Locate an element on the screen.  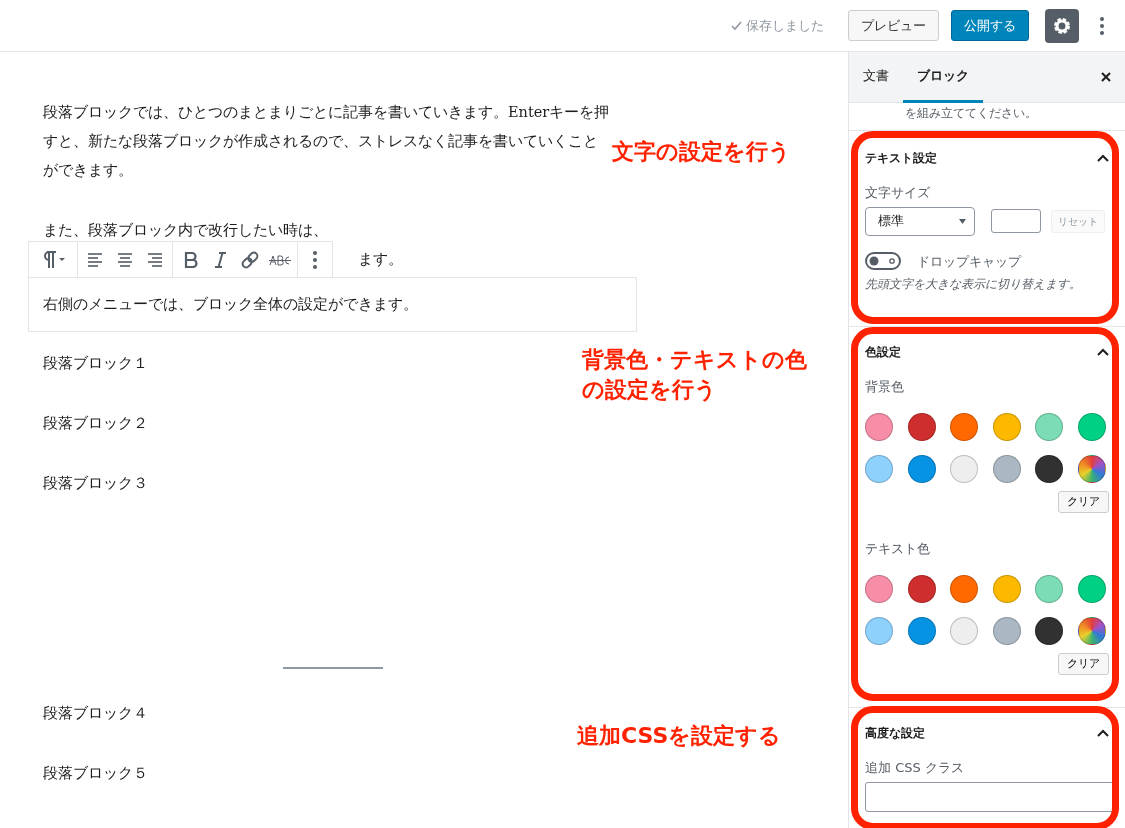
close-icon is located at coordinates (1106, 77).